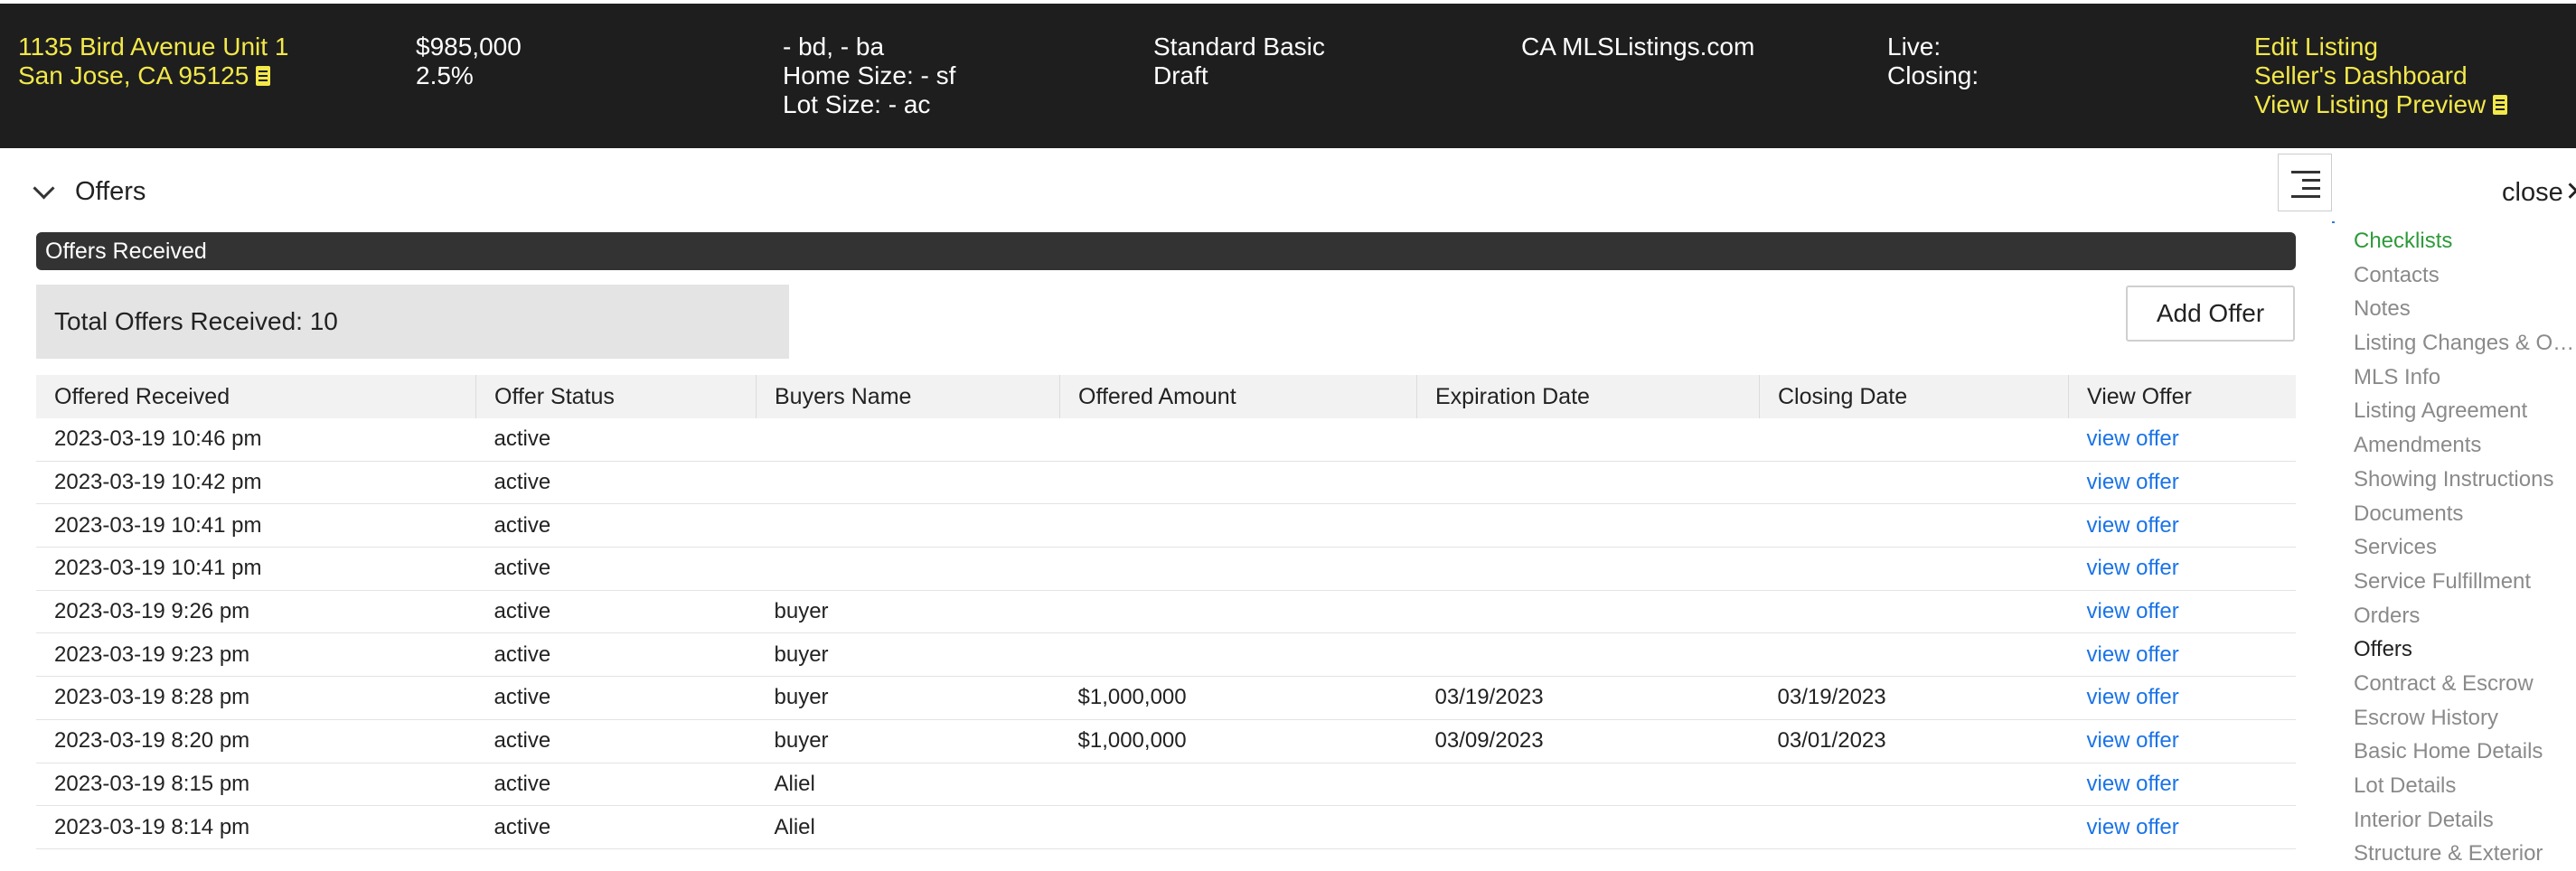 The width and height of the screenshot is (2576, 871). What do you see at coordinates (1914, 396) in the screenshot?
I see `column-header: Closing Date` at bounding box center [1914, 396].